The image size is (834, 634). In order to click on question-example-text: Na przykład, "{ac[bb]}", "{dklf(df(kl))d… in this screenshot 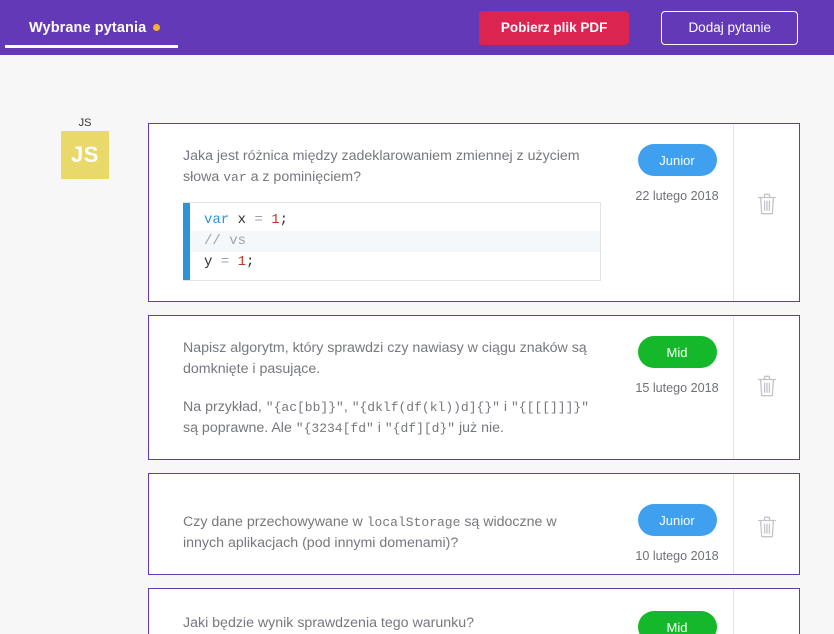, I will do `click(392, 418)`.